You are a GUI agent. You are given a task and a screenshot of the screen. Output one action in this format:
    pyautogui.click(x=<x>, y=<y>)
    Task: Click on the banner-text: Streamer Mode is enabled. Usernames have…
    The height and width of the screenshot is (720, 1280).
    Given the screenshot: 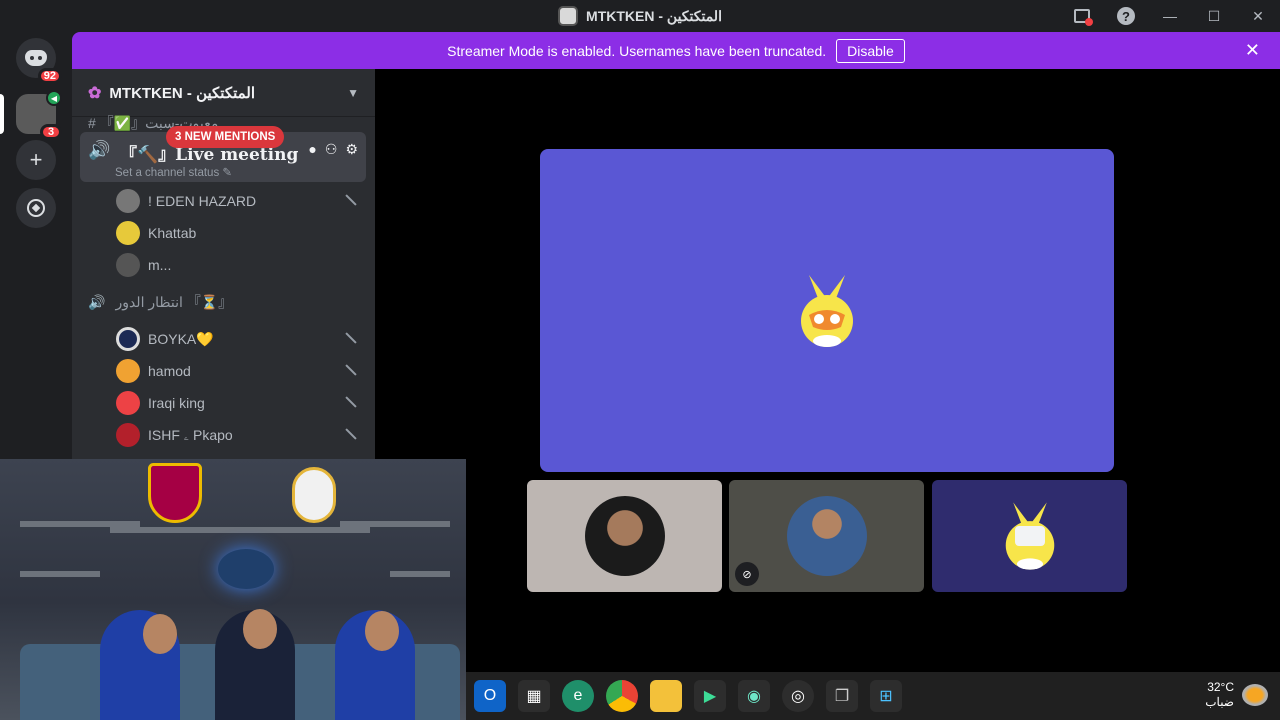 What is the action you would take?
    pyautogui.click(x=637, y=50)
    